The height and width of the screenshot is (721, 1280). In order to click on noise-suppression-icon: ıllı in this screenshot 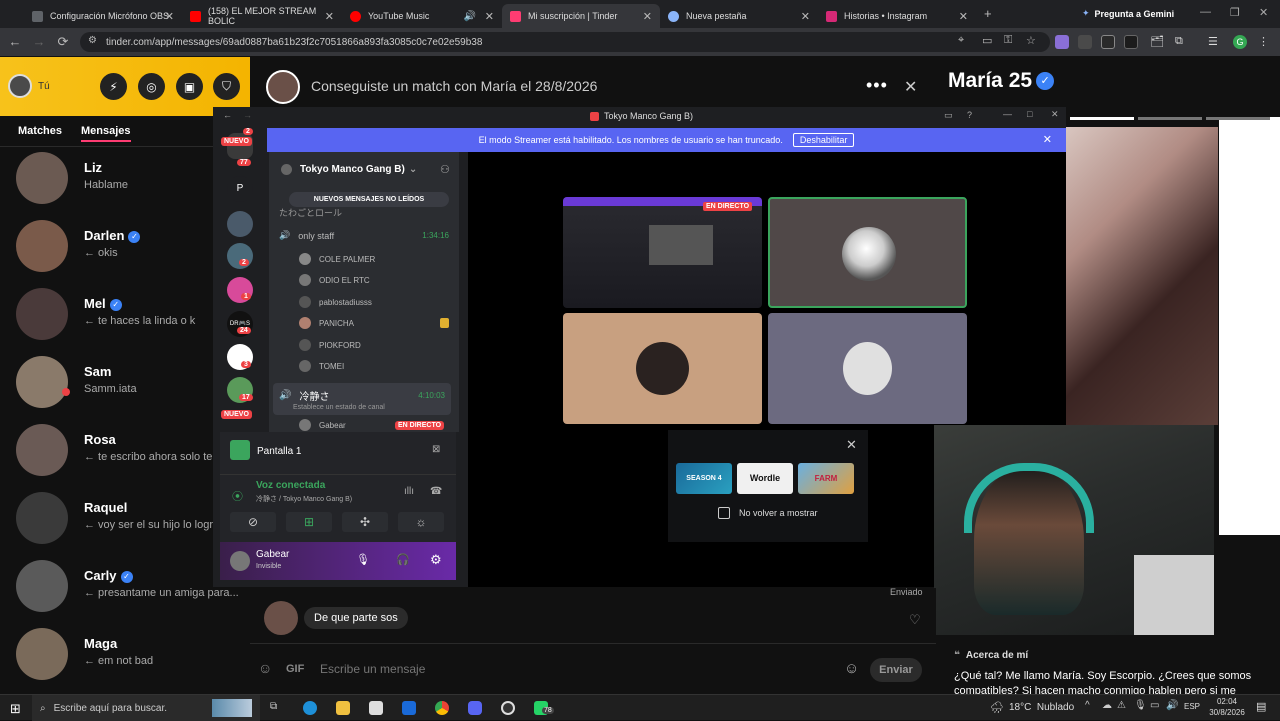, I will do `click(409, 491)`.